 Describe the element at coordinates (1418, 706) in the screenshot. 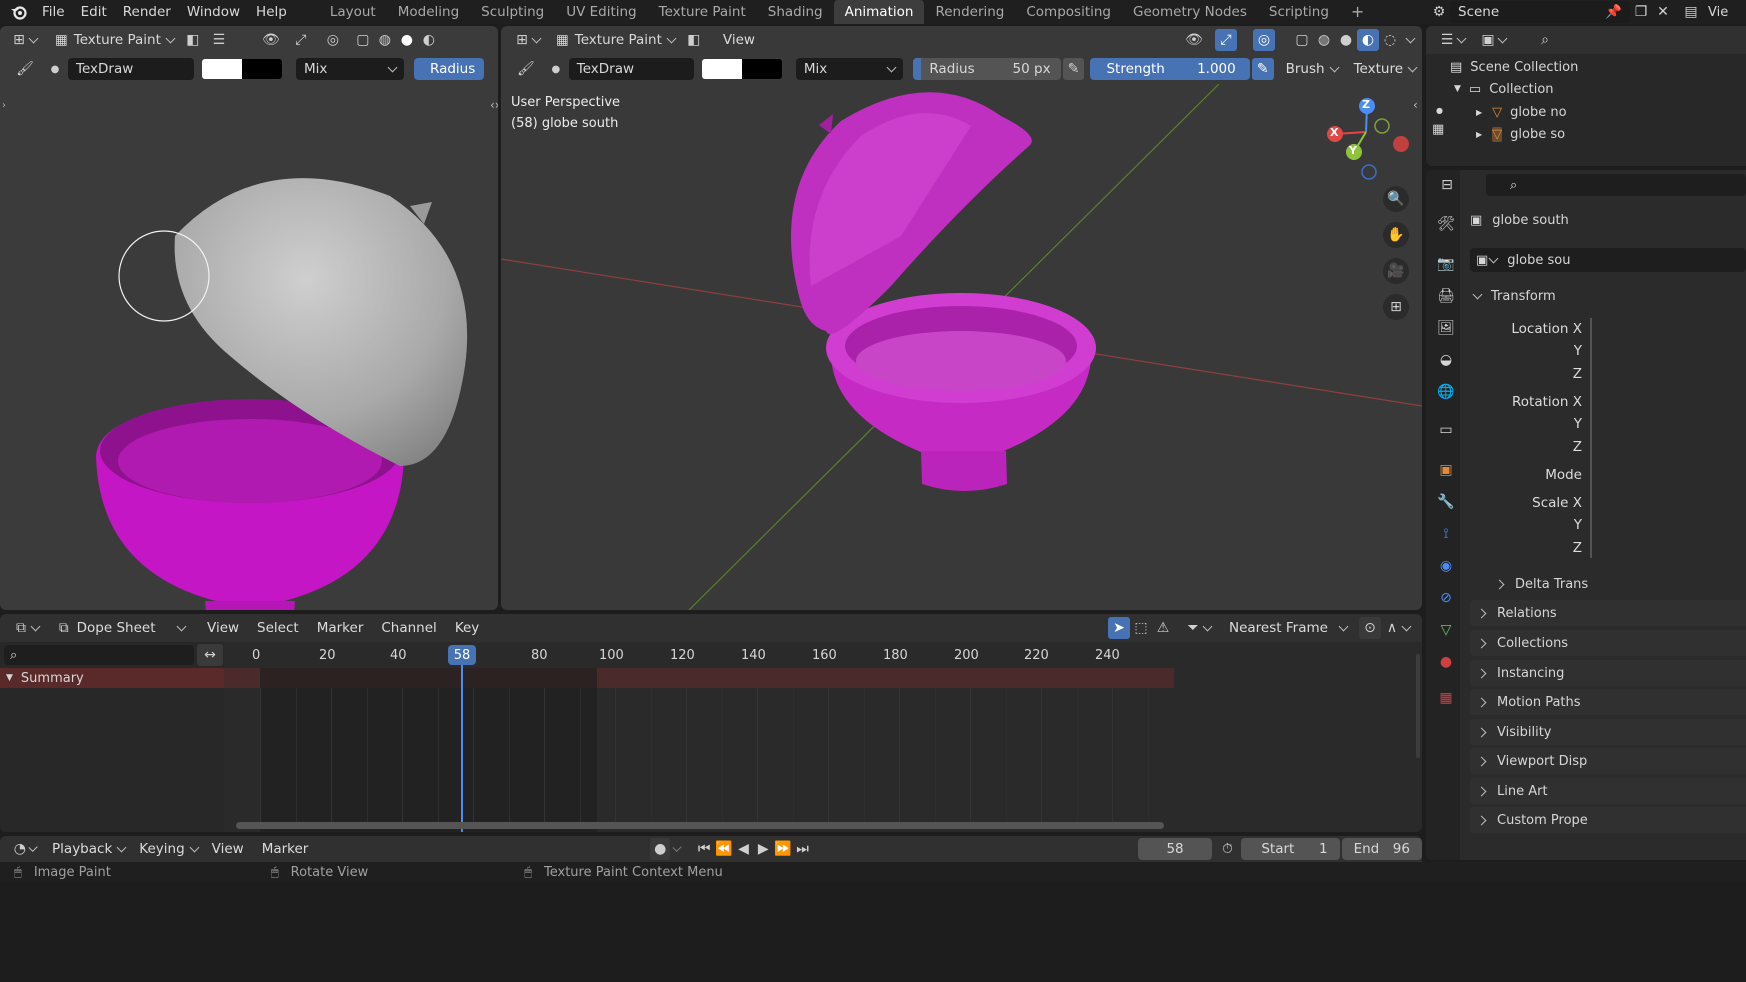

I see `vertical-scrollbar` at that location.